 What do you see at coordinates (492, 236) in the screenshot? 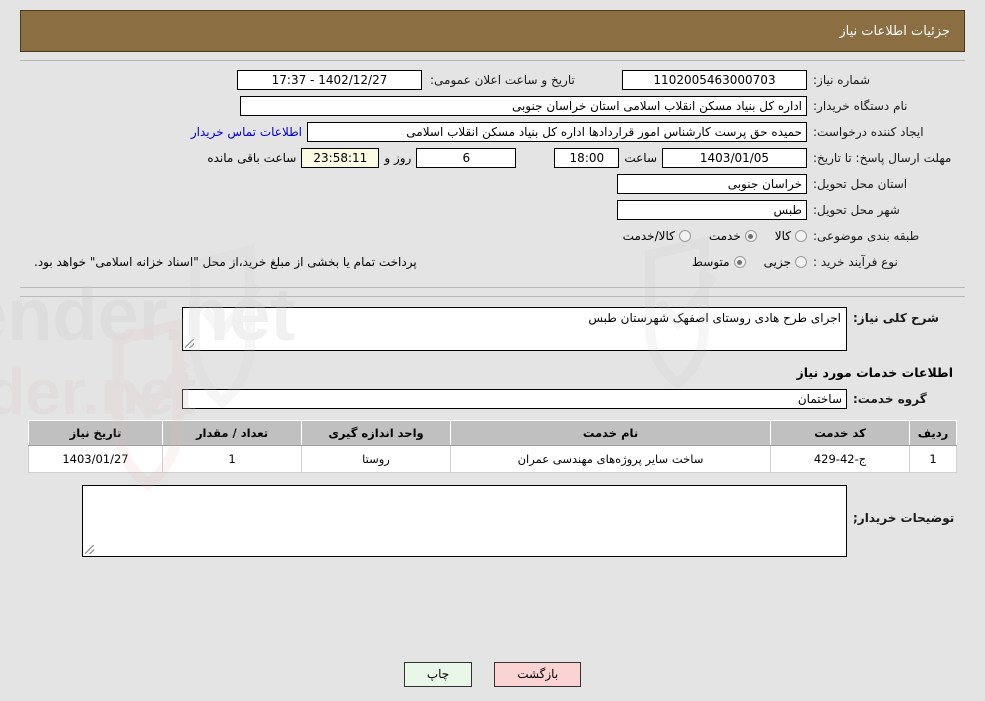
I see `row-category: طبقه بندی موضوعی: کالا خدمت کالا/خدمت` at bounding box center [492, 236].